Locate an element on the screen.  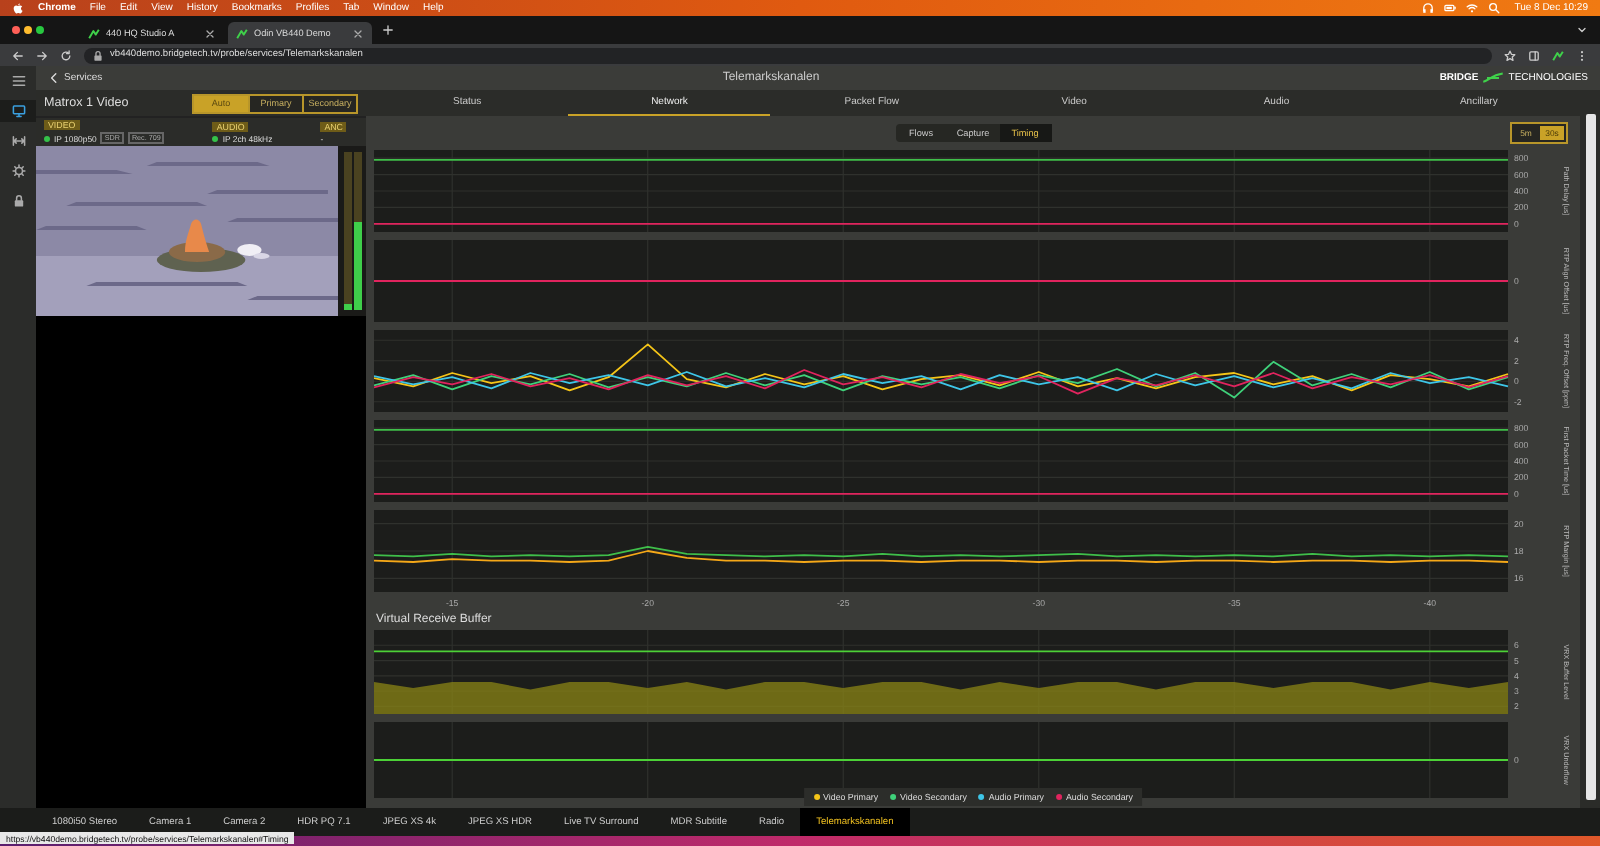
monitor-icon is located at coordinates (18, 111).